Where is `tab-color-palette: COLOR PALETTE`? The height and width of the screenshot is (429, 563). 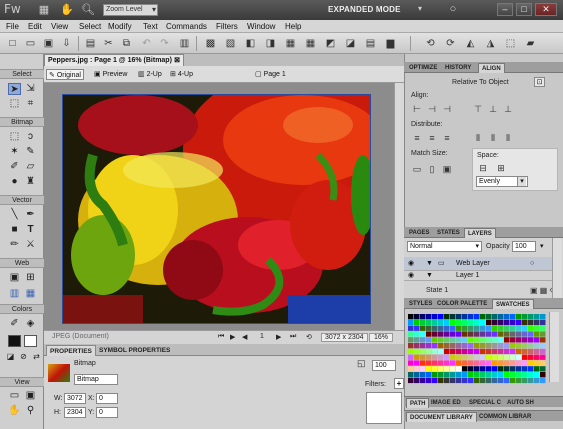 tab-color-palette: COLOR PALETTE is located at coordinates (462, 304).